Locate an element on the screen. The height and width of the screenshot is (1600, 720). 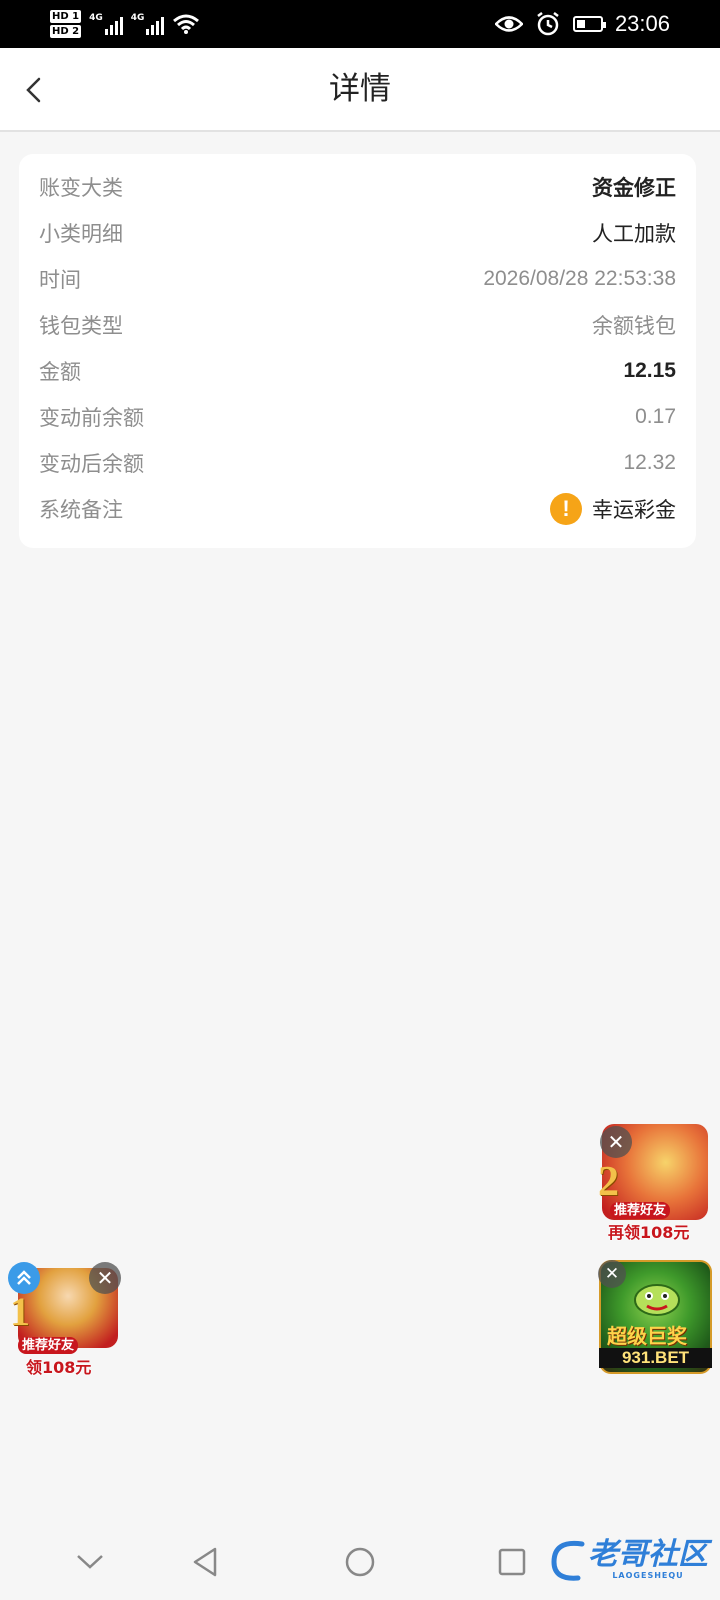
sim-indicators: HD 1 HD 2 is located at coordinates (66, 24).